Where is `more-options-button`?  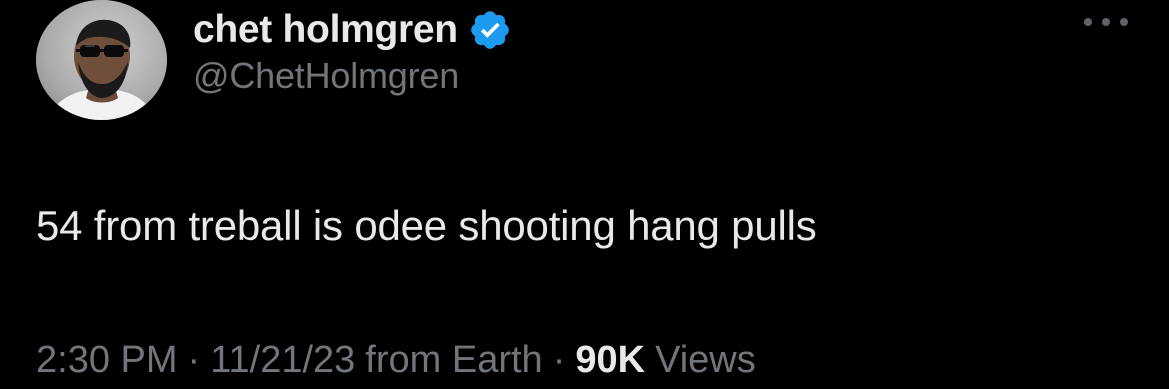
more-options-button is located at coordinates (1106, 22).